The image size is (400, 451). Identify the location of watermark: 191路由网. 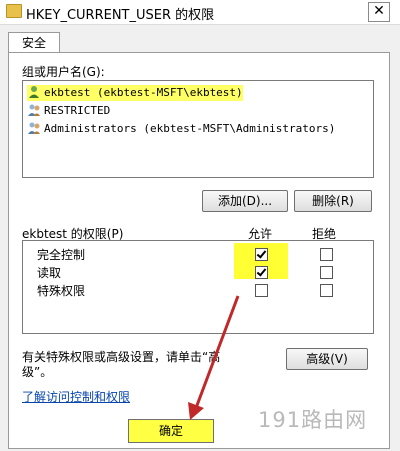
(313, 420).